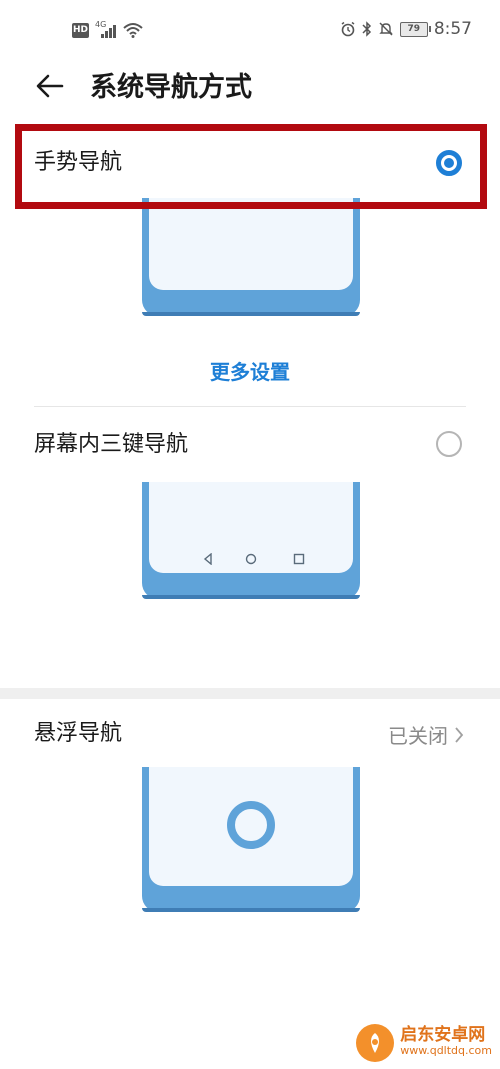  I want to click on hd-badge: HD, so click(80, 30).